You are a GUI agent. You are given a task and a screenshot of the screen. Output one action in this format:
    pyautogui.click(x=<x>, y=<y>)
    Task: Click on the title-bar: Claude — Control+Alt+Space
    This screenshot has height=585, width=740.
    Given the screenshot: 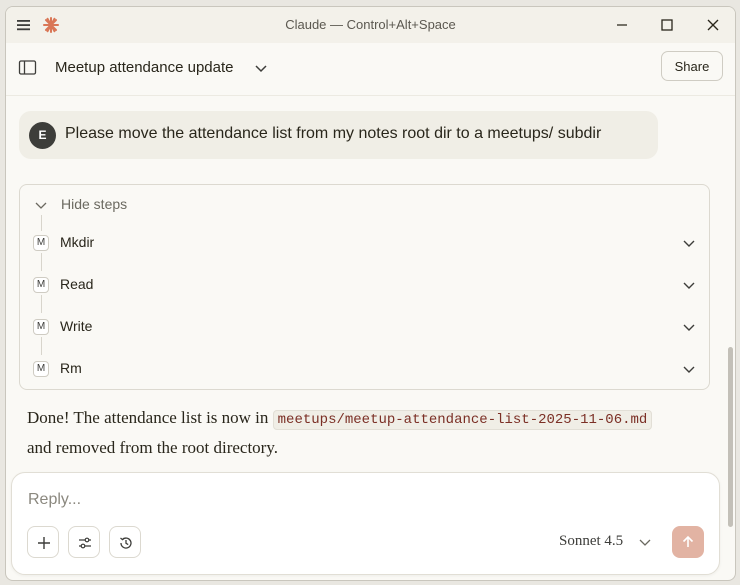 What is the action you would take?
    pyautogui.click(x=370, y=25)
    